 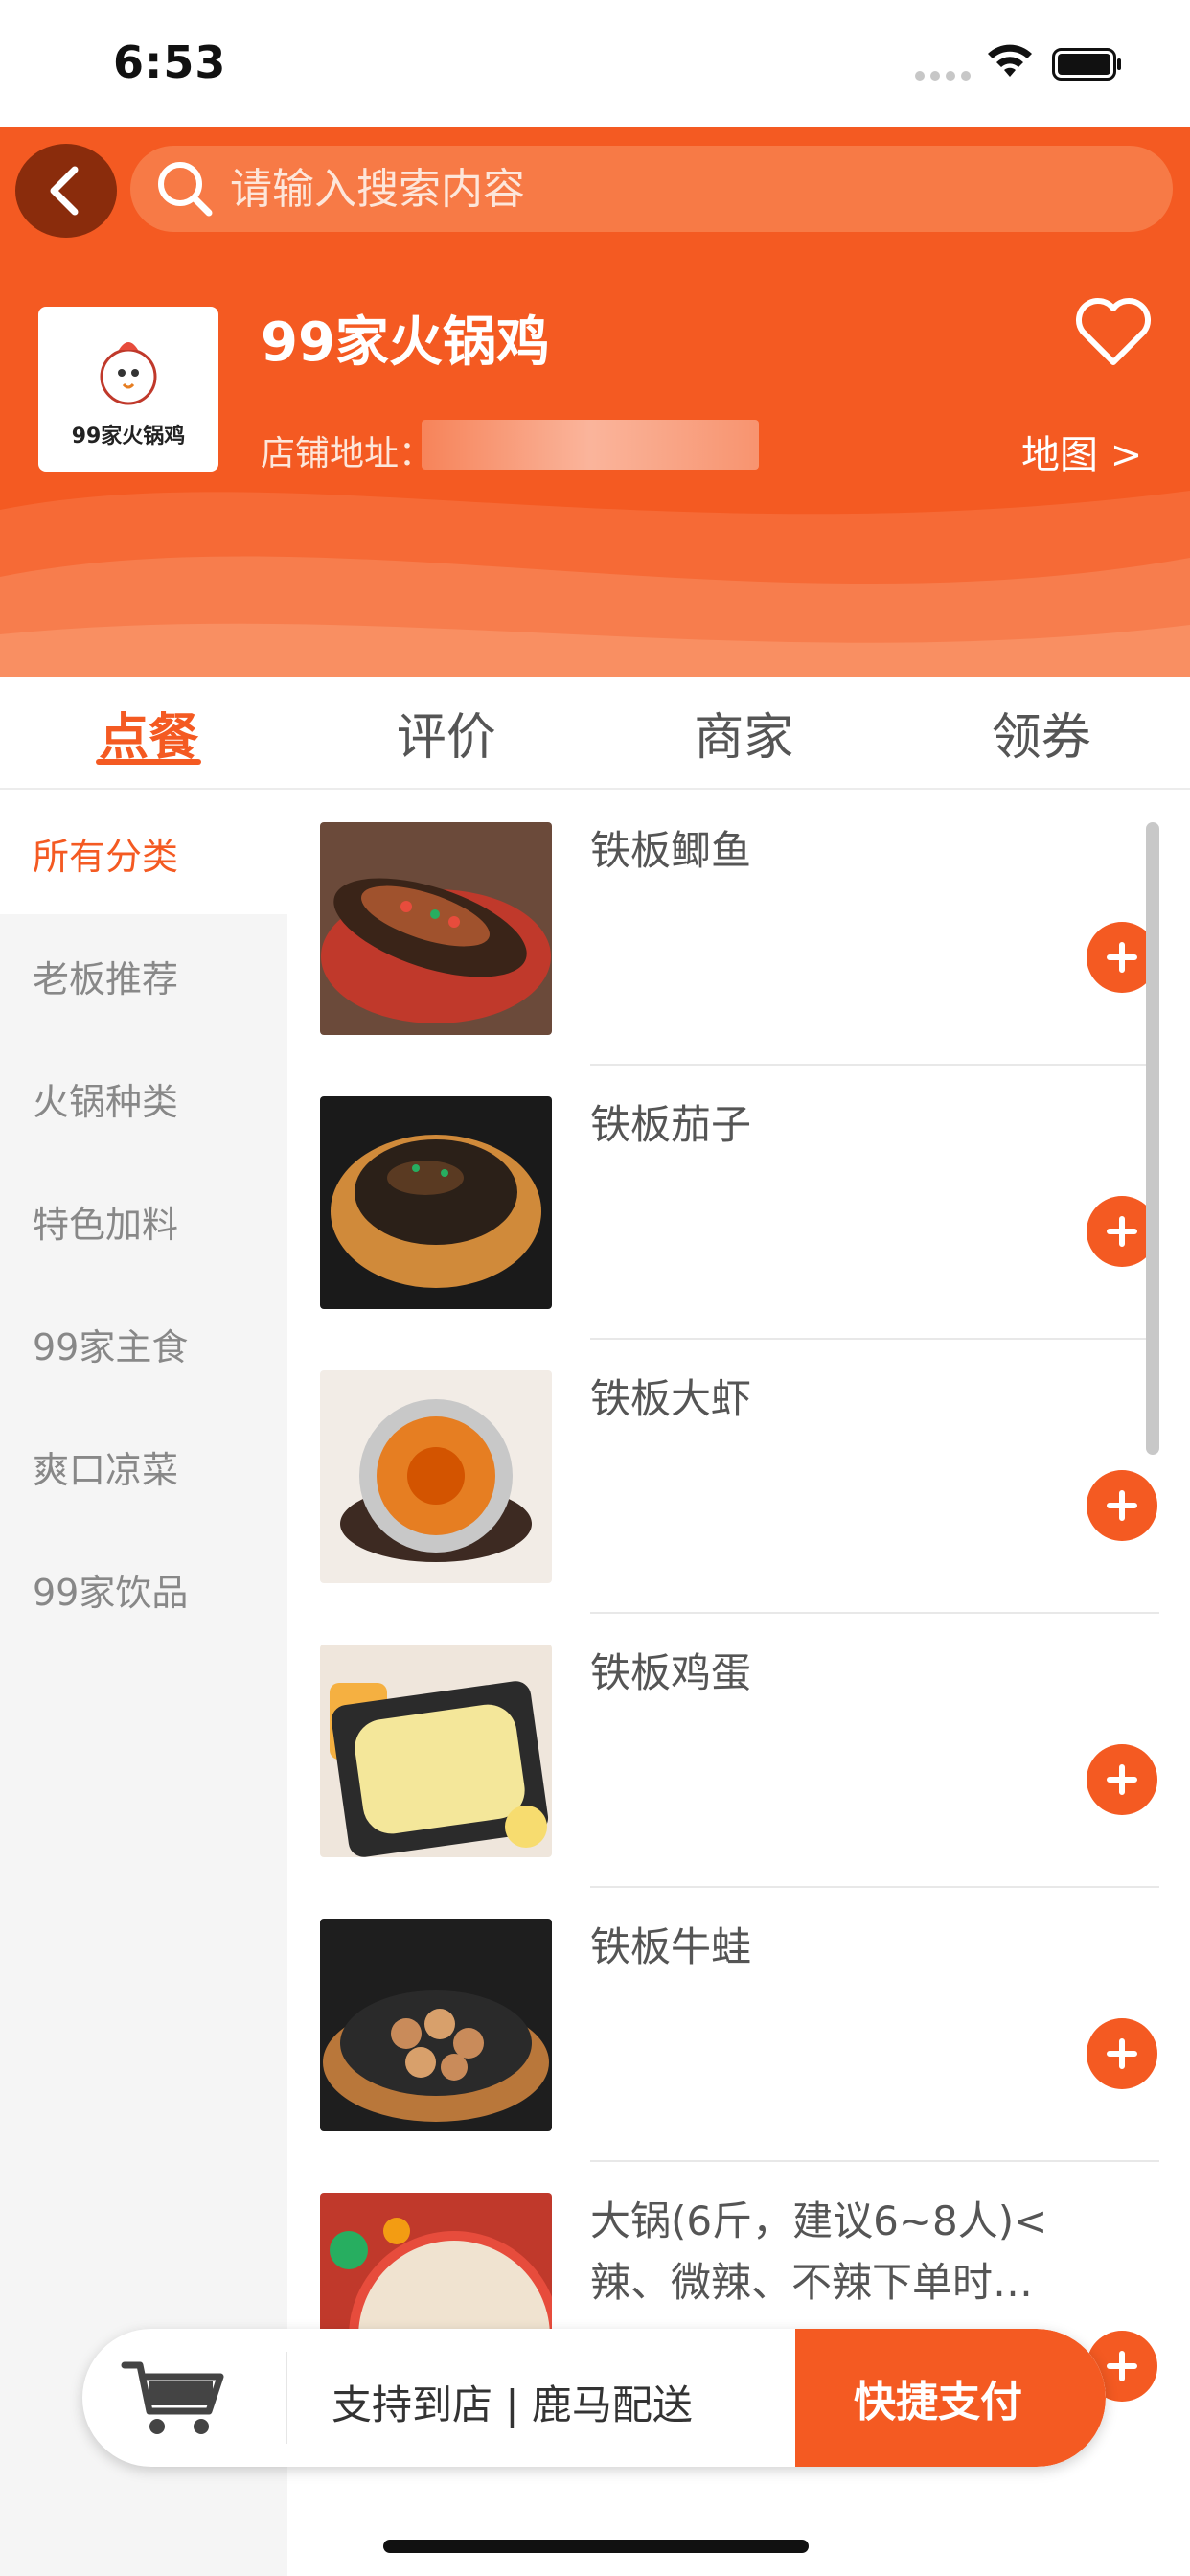 I want to click on header-wave-decoration, so click(x=595, y=584).